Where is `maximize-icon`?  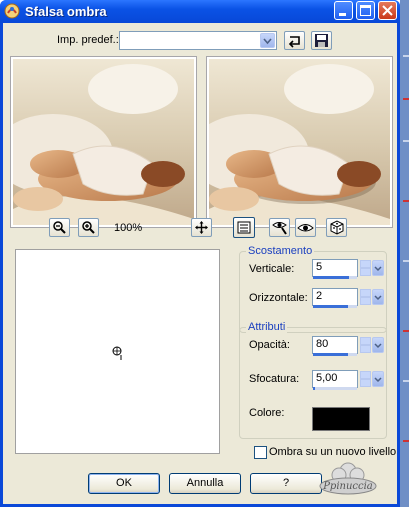
maximize-icon is located at coordinates (365, 10).